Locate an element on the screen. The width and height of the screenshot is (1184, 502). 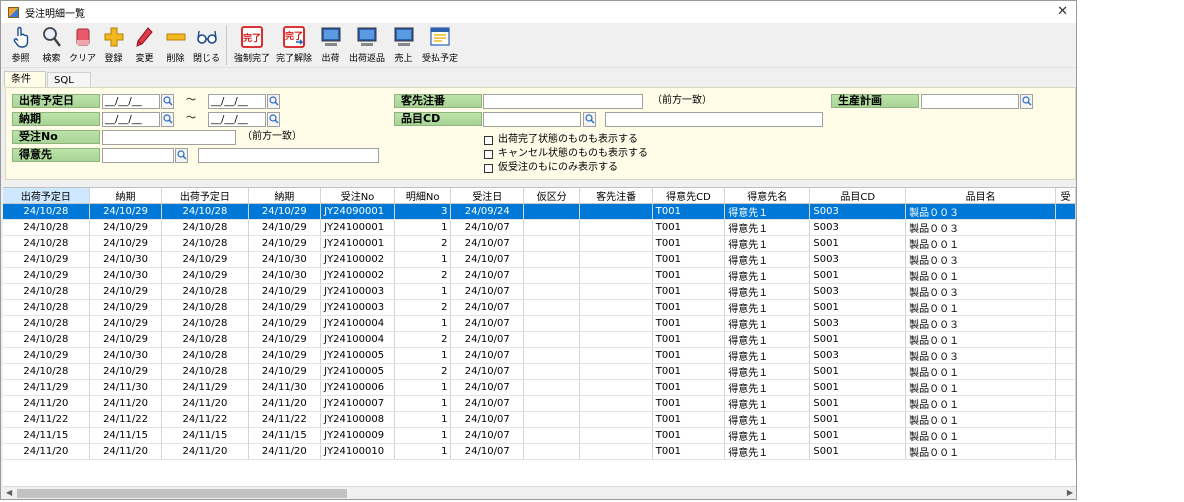
ship-return-button: 出荷返品 is located at coordinates (367, 44).